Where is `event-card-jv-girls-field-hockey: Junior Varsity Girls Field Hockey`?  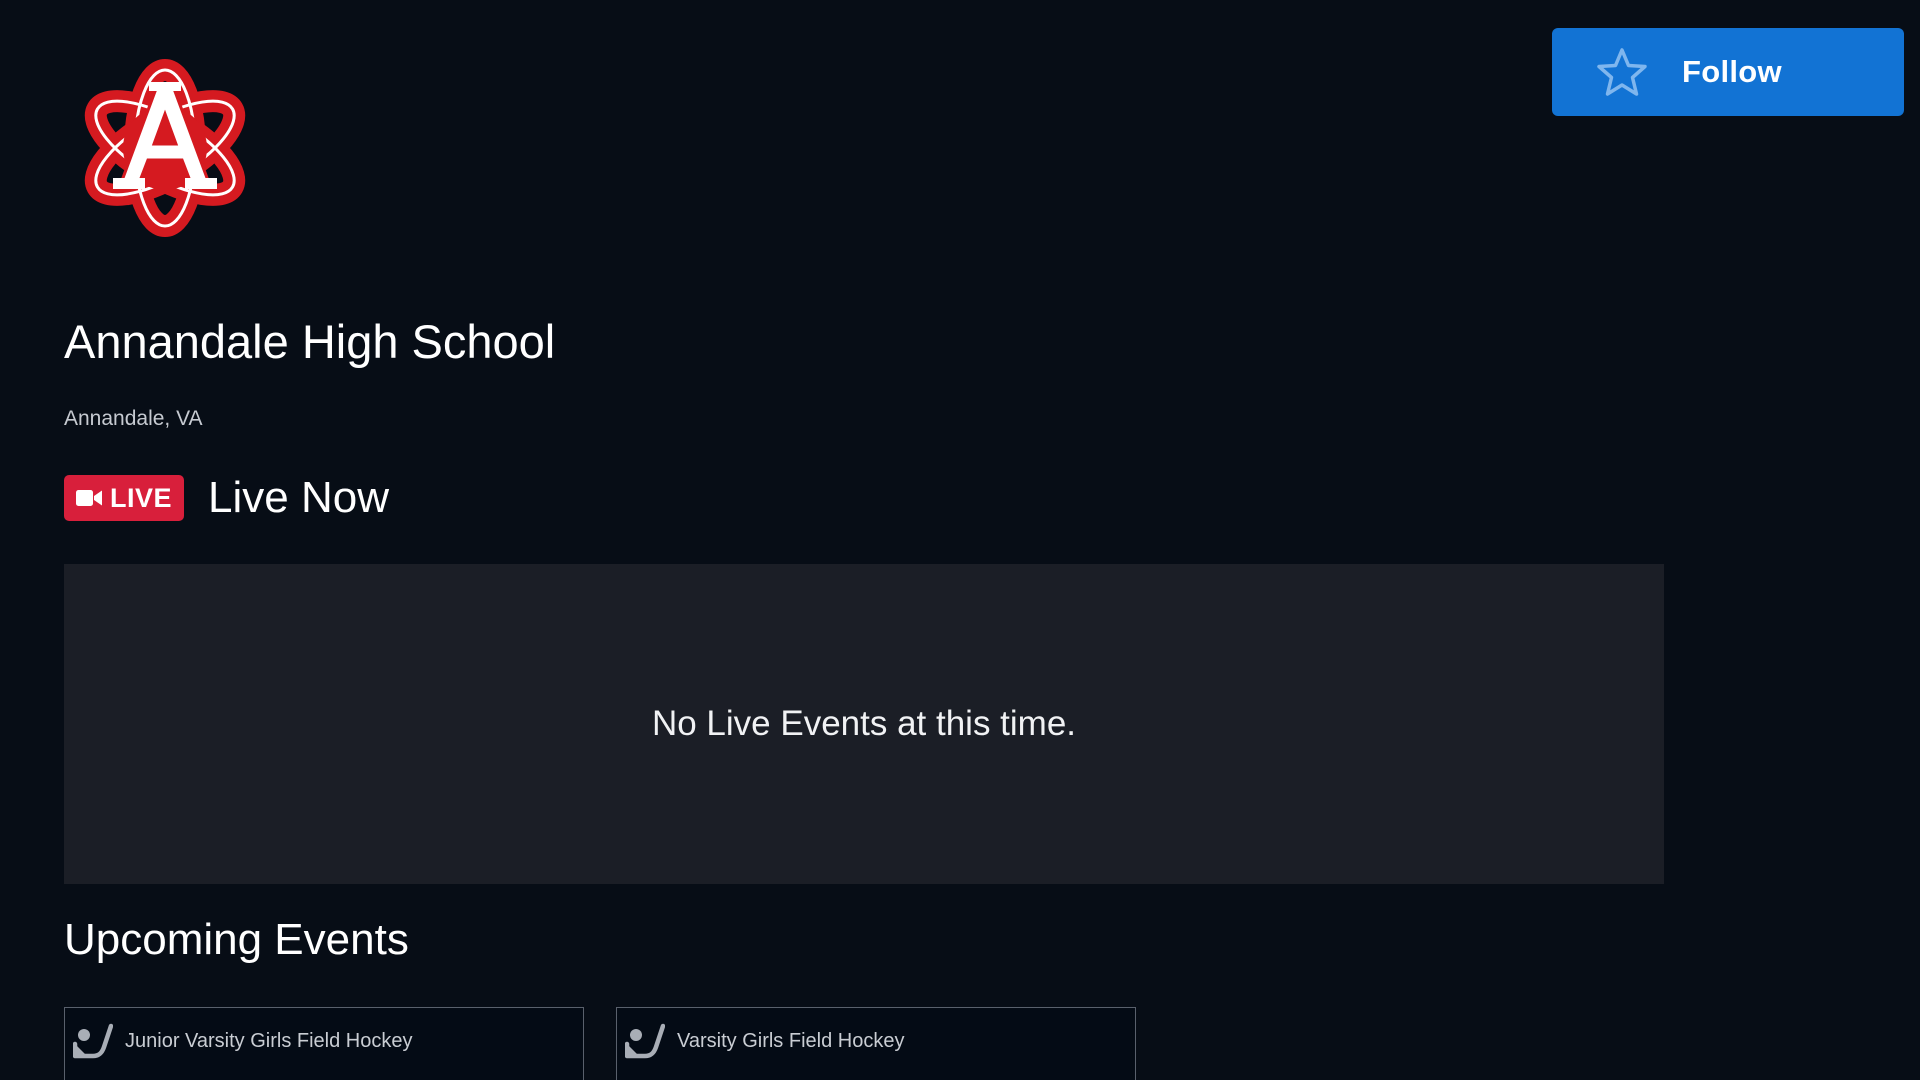
event-card-jv-girls-field-hockey: Junior Varsity Girls Field Hockey is located at coordinates (324, 1043).